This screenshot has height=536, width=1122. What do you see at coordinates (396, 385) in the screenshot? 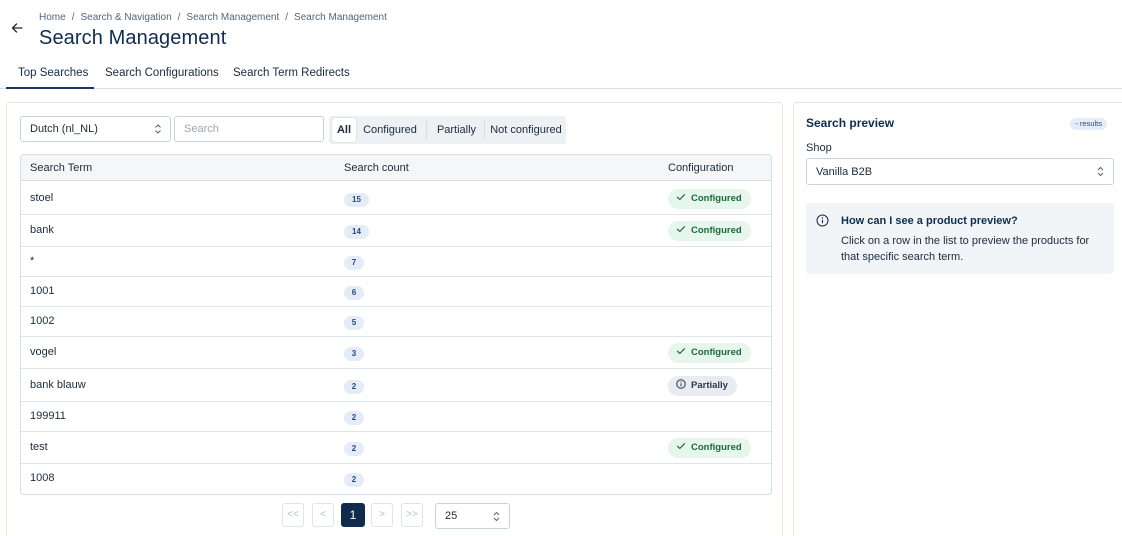
I see `table-row: bank blauw 2 Partially` at bounding box center [396, 385].